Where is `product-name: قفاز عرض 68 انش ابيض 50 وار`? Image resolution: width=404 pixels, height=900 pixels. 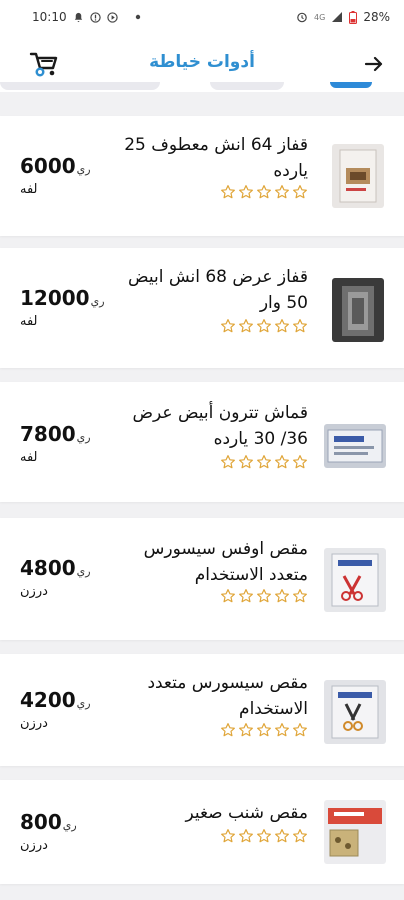
product-name: قفاز عرض 68 انش ابيض 50 وار is located at coordinates (218, 290).